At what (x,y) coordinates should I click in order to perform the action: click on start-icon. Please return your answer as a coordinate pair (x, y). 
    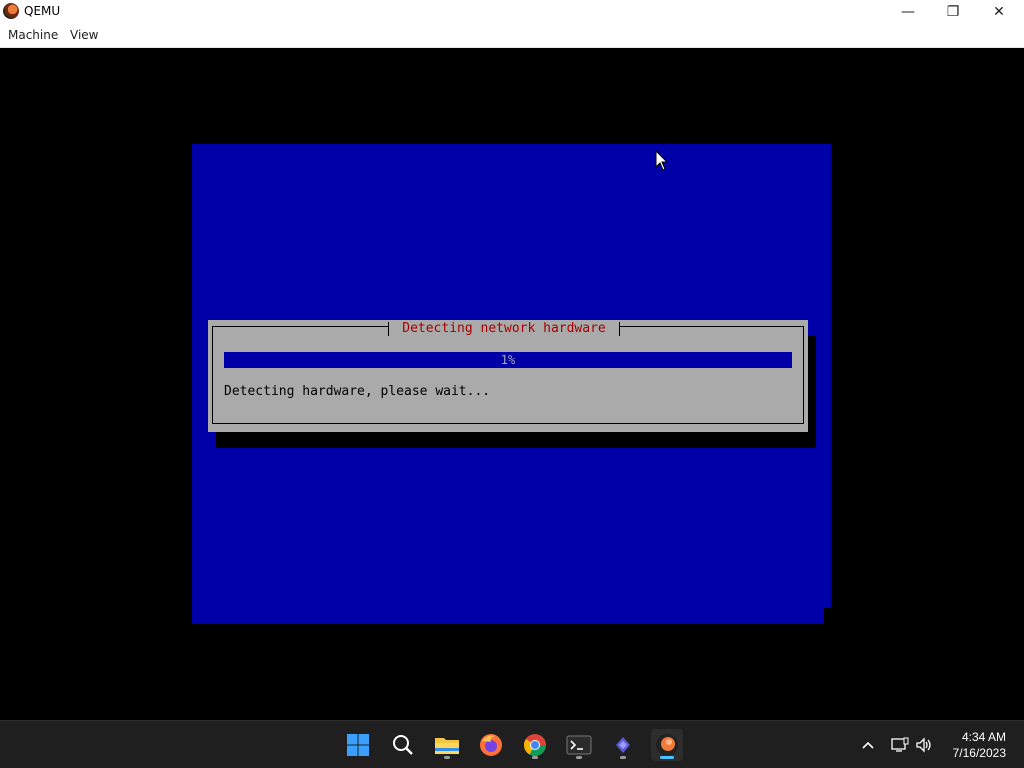
    Looking at the image, I should click on (358, 745).